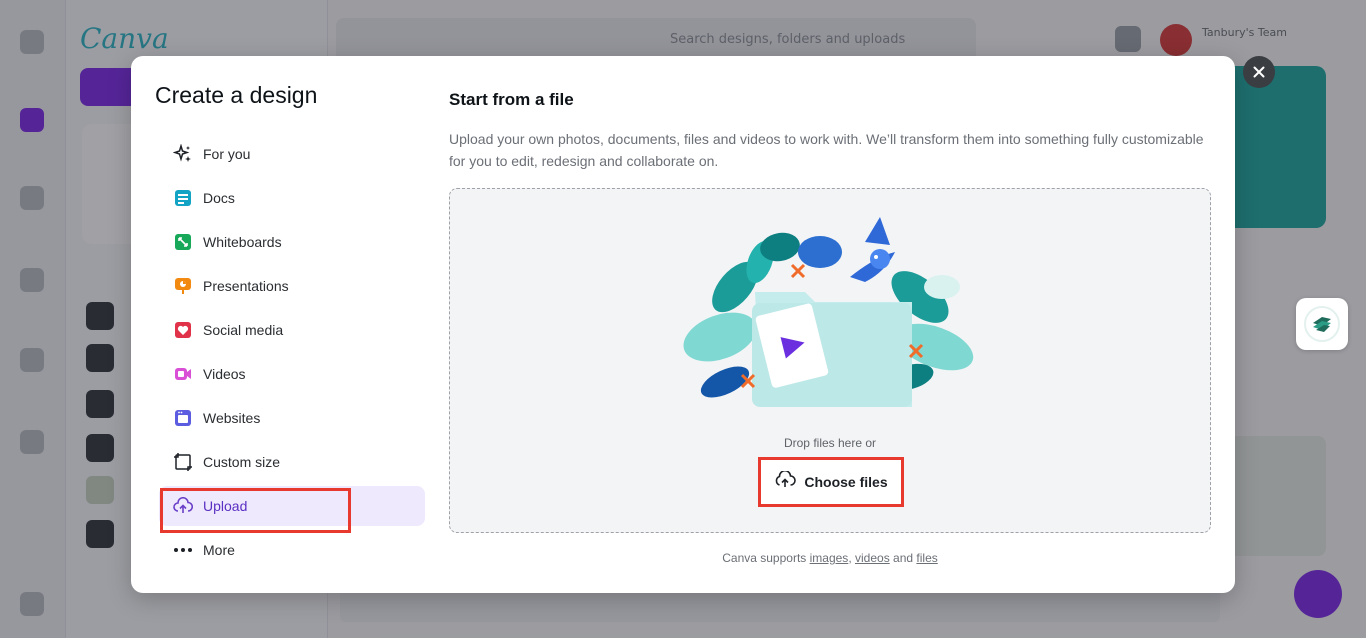 The width and height of the screenshot is (1366, 638). What do you see at coordinates (183, 242) in the screenshot?
I see `whiteboard-icon` at bounding box center [183, 242].